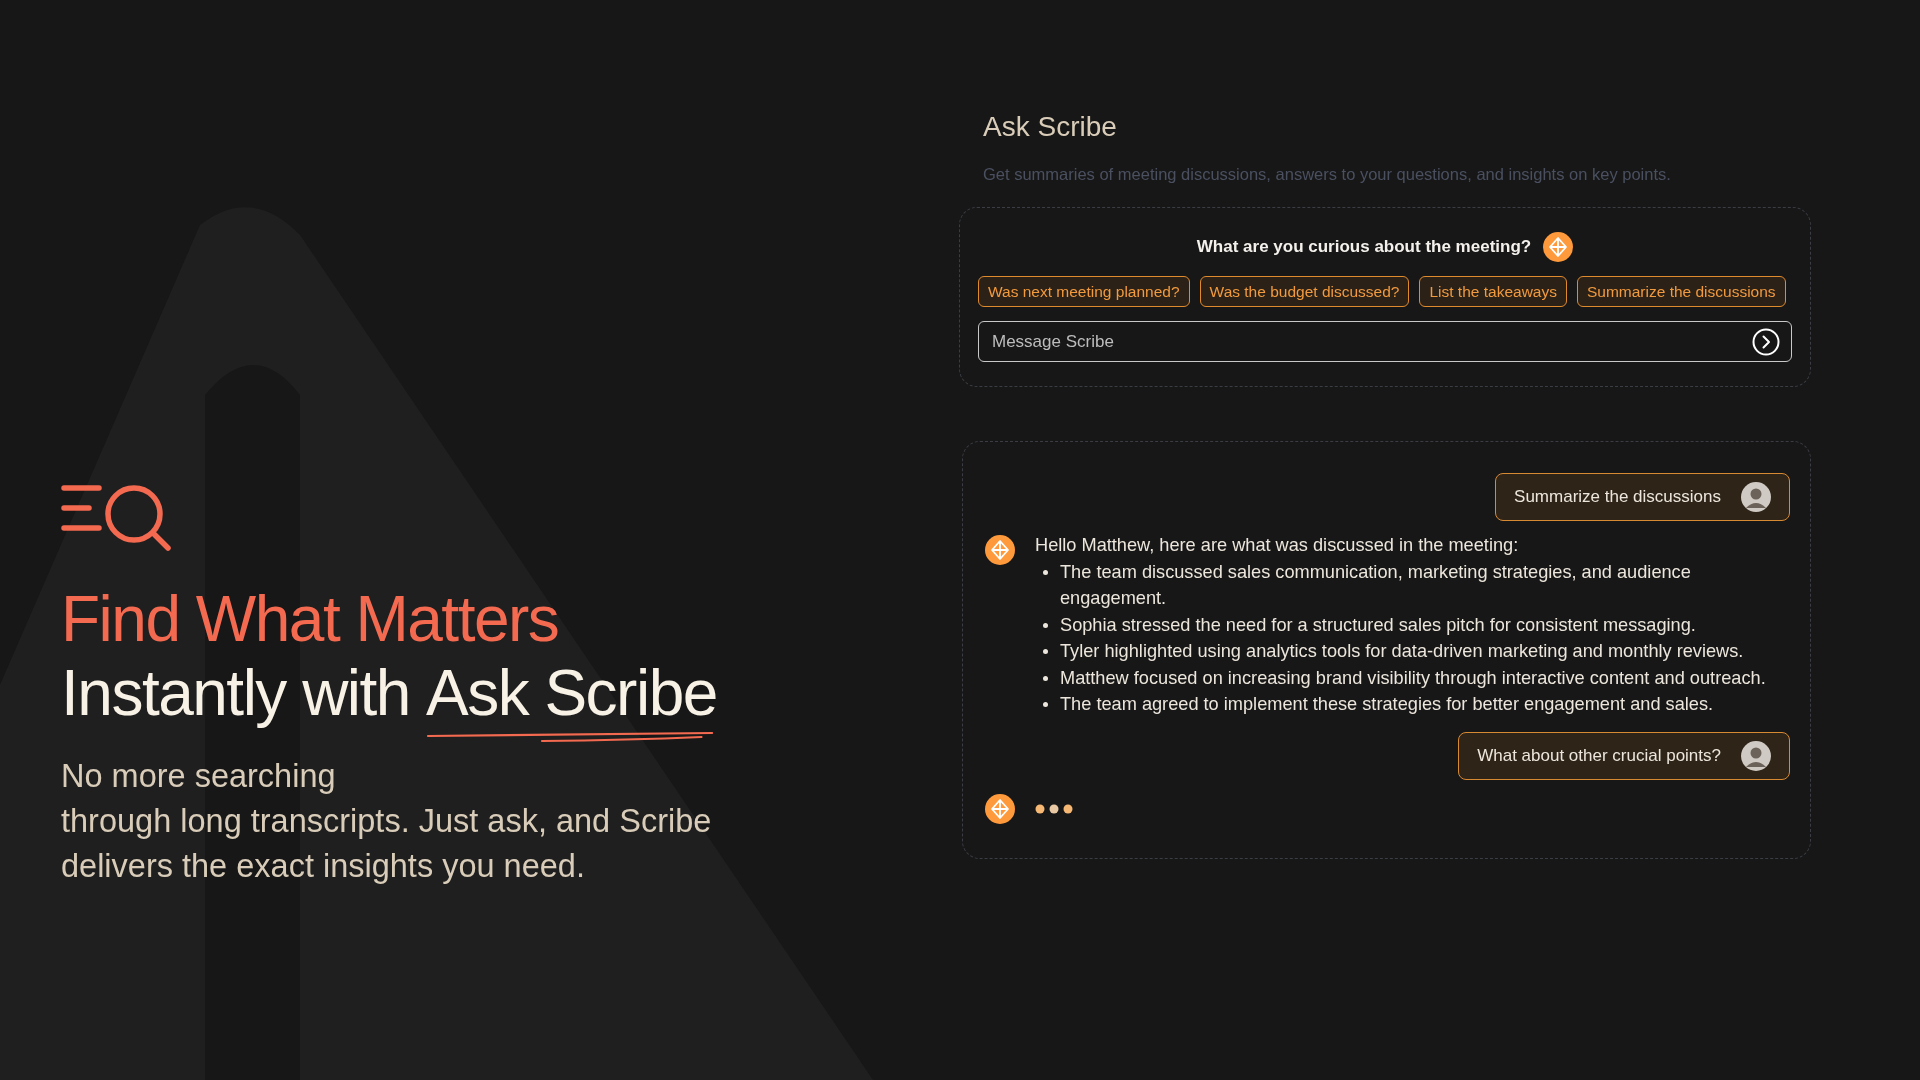  Describe the element at coordinates (1049, 127) in the screenshot. I see `panel-title: Ask Scribe` at that location.